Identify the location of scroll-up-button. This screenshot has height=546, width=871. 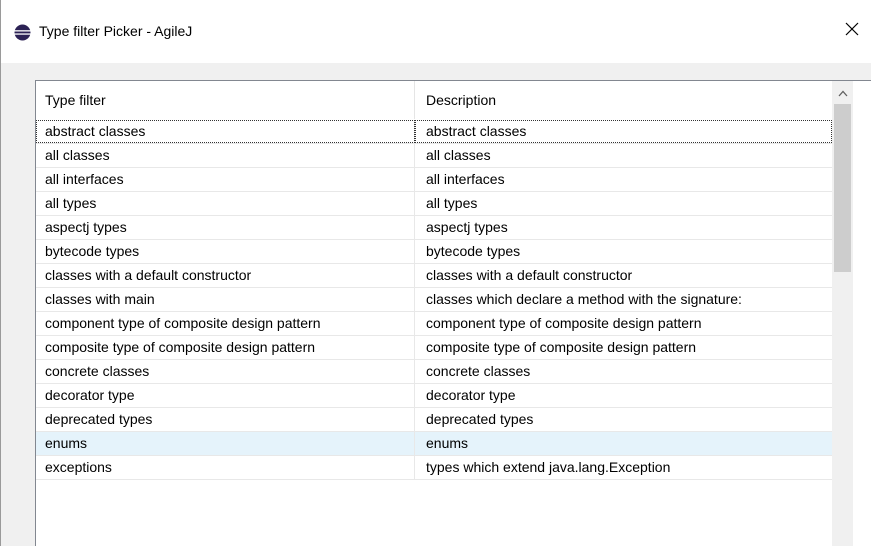
(842, 91).